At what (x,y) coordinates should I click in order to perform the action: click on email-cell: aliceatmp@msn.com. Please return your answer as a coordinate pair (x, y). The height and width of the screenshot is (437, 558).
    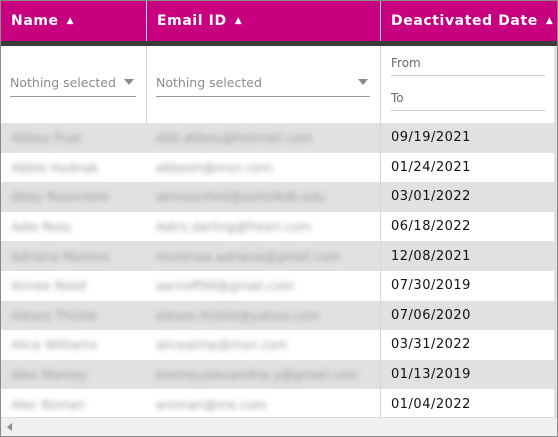
    Looking at the image, I should click on (263, 345).